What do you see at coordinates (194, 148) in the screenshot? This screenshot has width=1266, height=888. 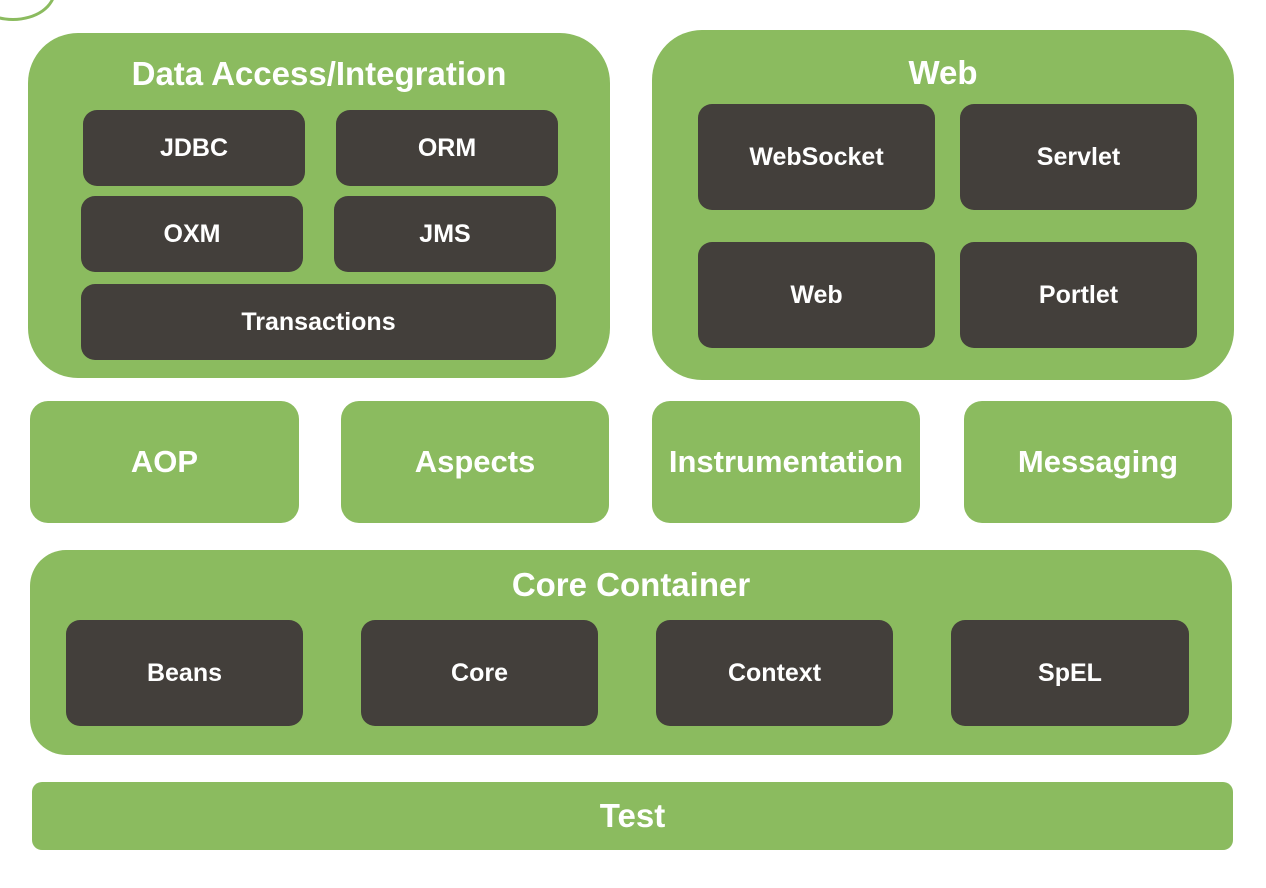 I see `module-jdbc: JDBC` at bounding box center [194, 148].